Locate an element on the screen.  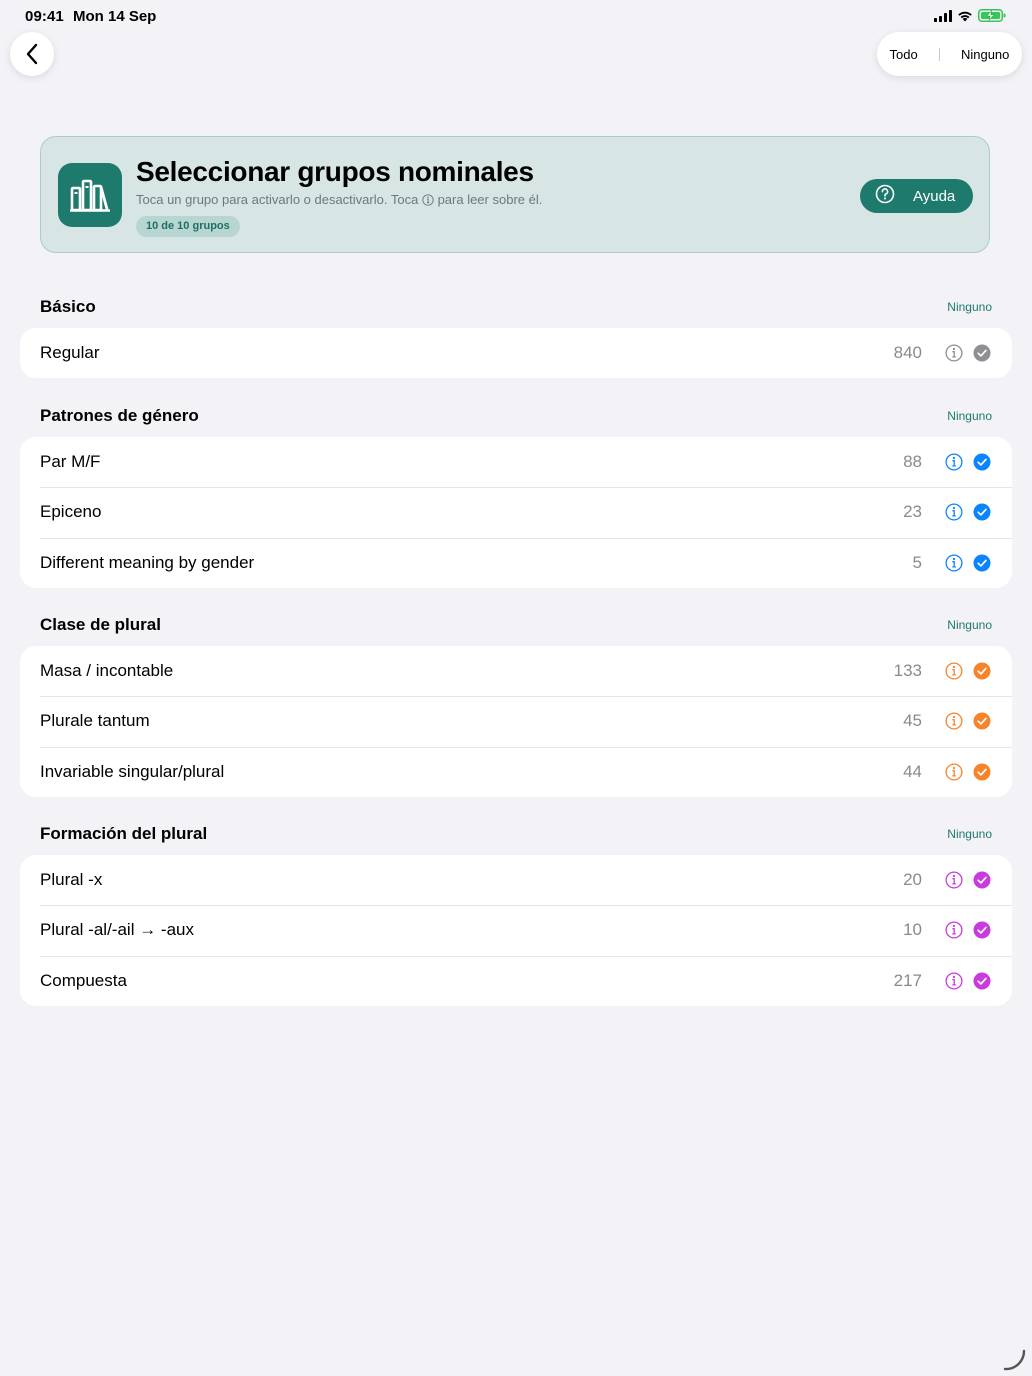
group-count: 133 is located at coordinates (907, 670).